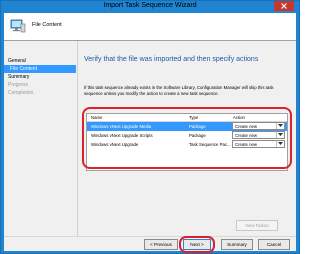  I want to click on page-header: File Content, so click(150, 27).